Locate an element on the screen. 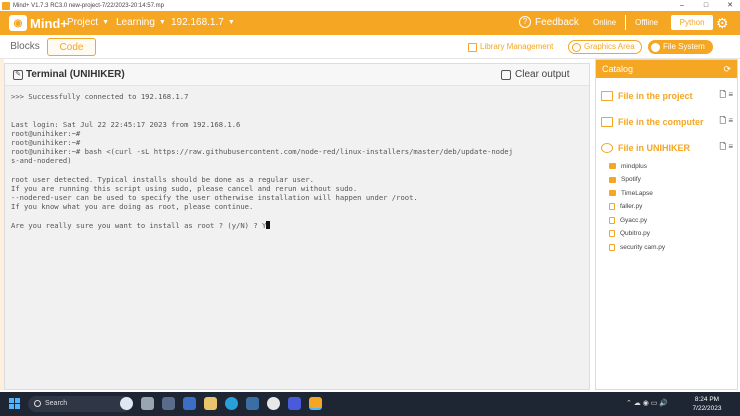  tree-item-label: faller.py is located at coordinates (631, 206).